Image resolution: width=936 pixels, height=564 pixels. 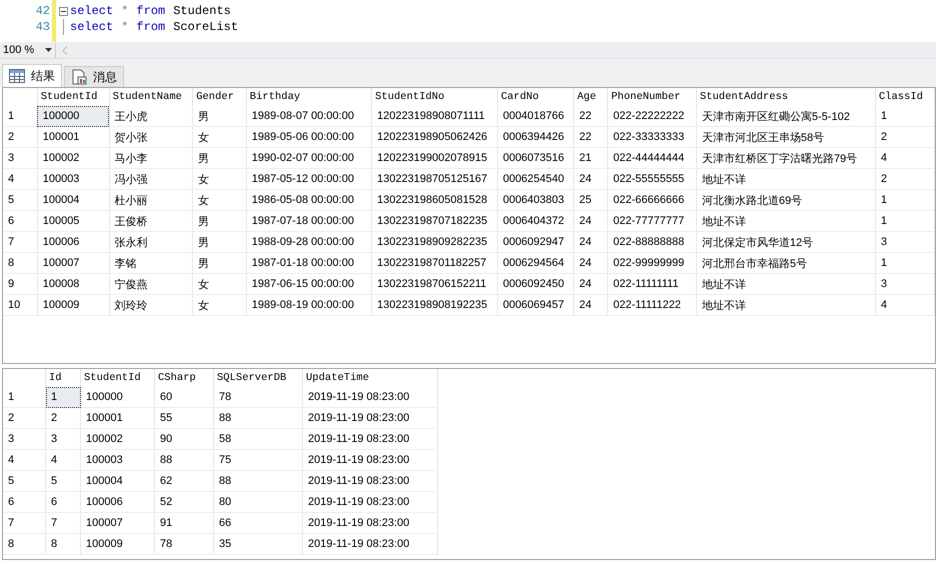 What do you see at coordinates (11, 284) in the screenshot?
I see `row-number: 9` at bounding box center [11, 284].